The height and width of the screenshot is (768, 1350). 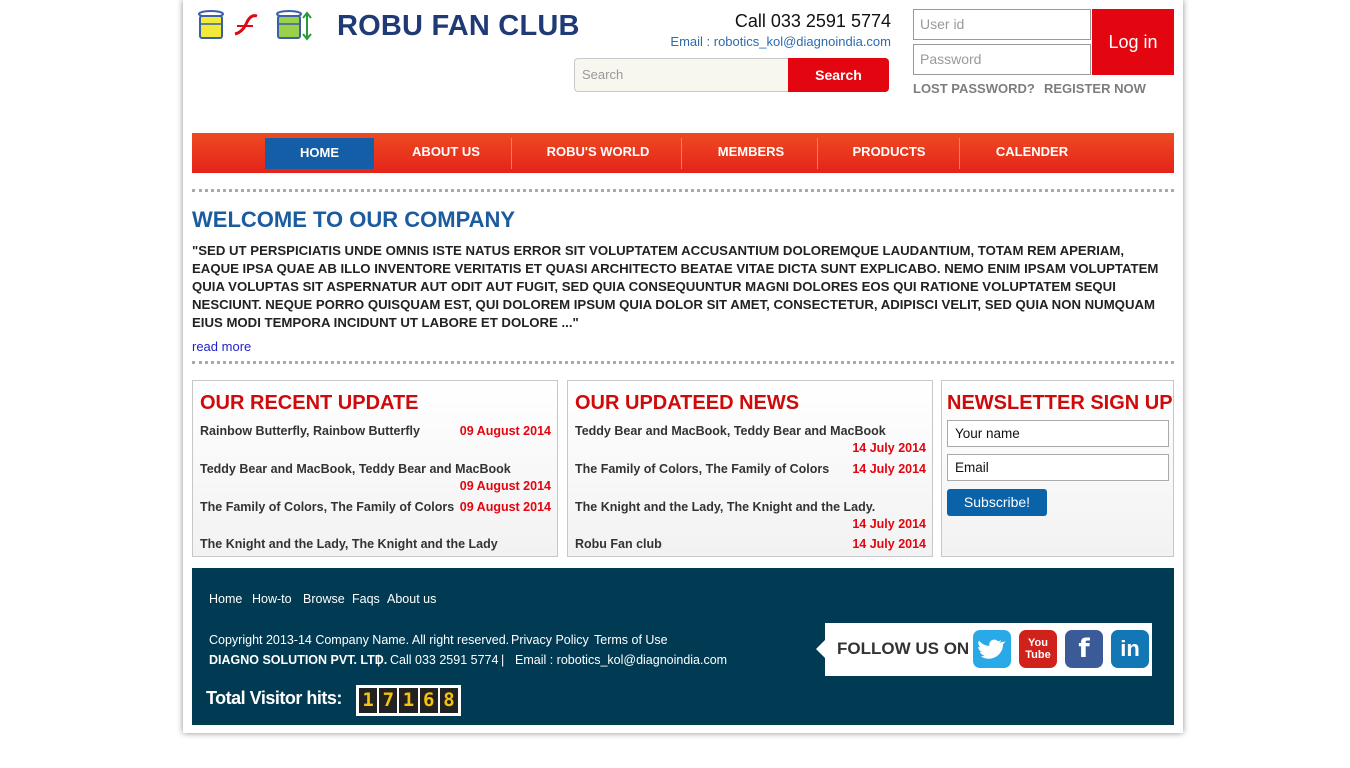 I want to click on nav-home: HOME, so click(x=319, y=153).